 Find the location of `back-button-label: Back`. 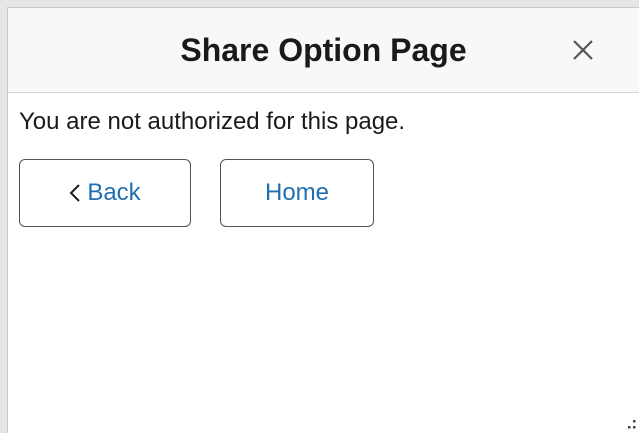

back-button-label: Back is located at coordinates (114, 192).